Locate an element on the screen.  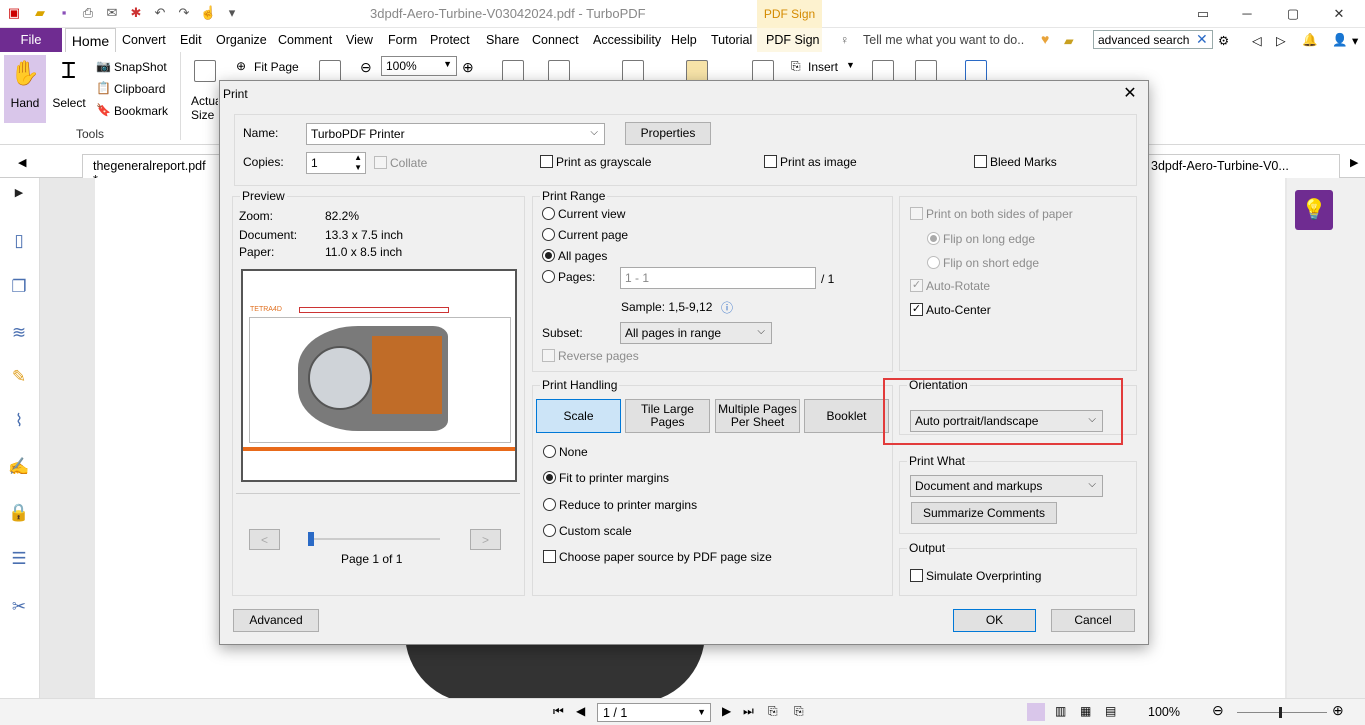
scale-none-radio is located at coordinates (549, 451).